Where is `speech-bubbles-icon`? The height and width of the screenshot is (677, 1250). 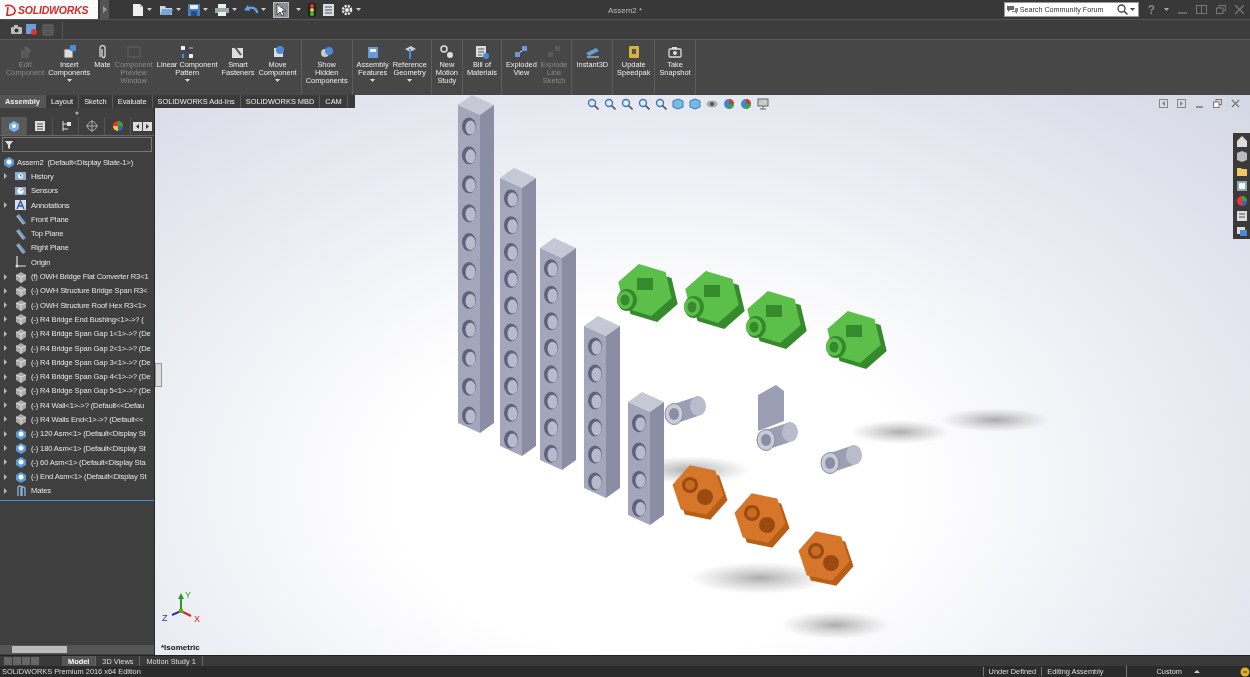
speech-bubbles-icon is located at coordinates (1012, 9).